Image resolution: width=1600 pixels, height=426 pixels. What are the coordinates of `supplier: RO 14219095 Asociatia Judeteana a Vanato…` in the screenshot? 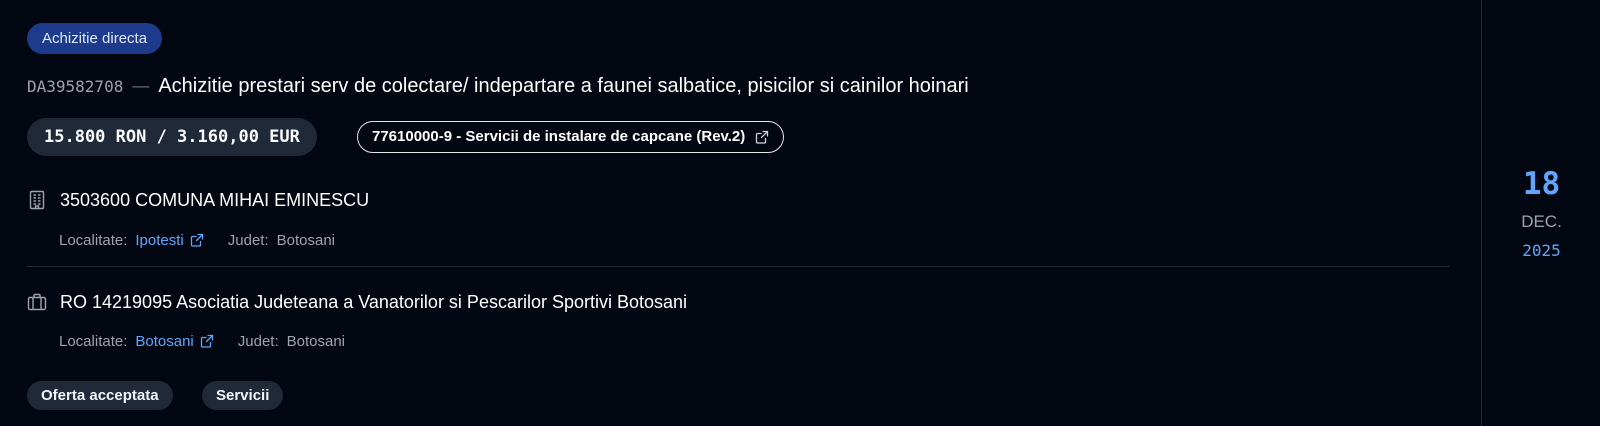 It's located at (357, 302).